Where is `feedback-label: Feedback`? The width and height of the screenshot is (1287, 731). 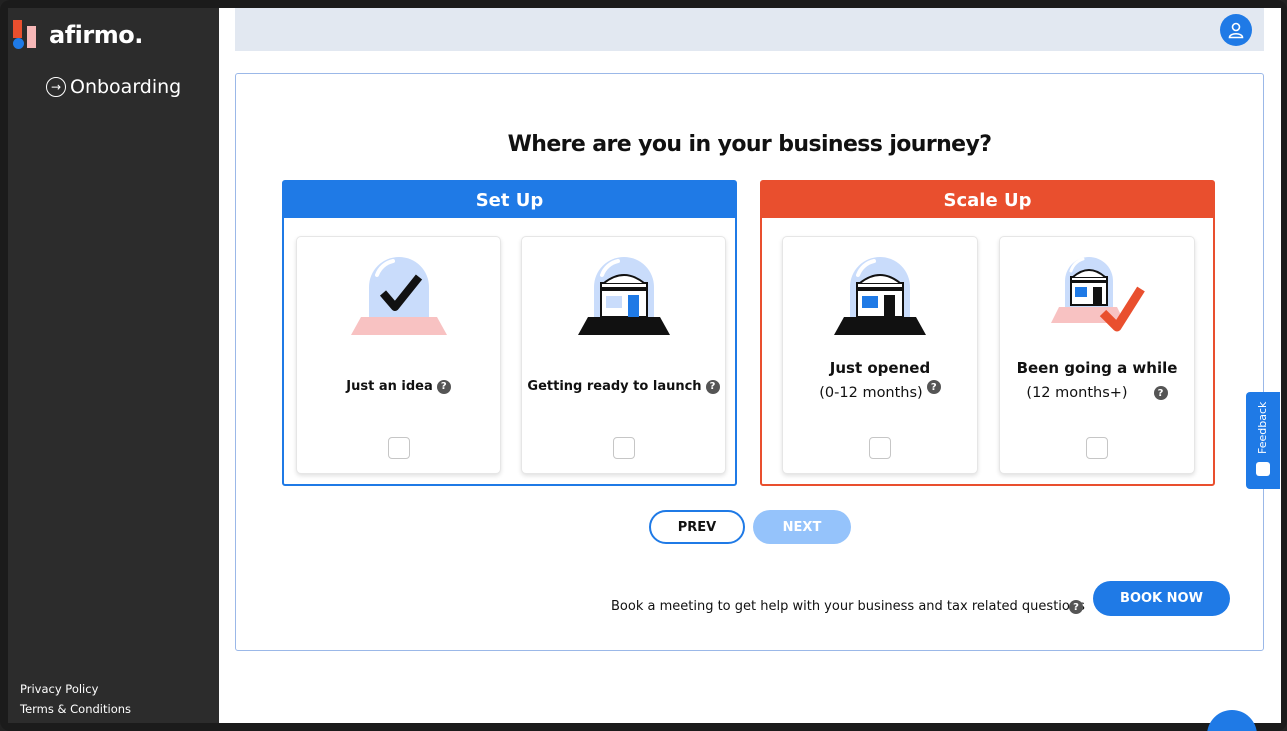 feedback-label: Feedback is located at coordinates (1262, 427).